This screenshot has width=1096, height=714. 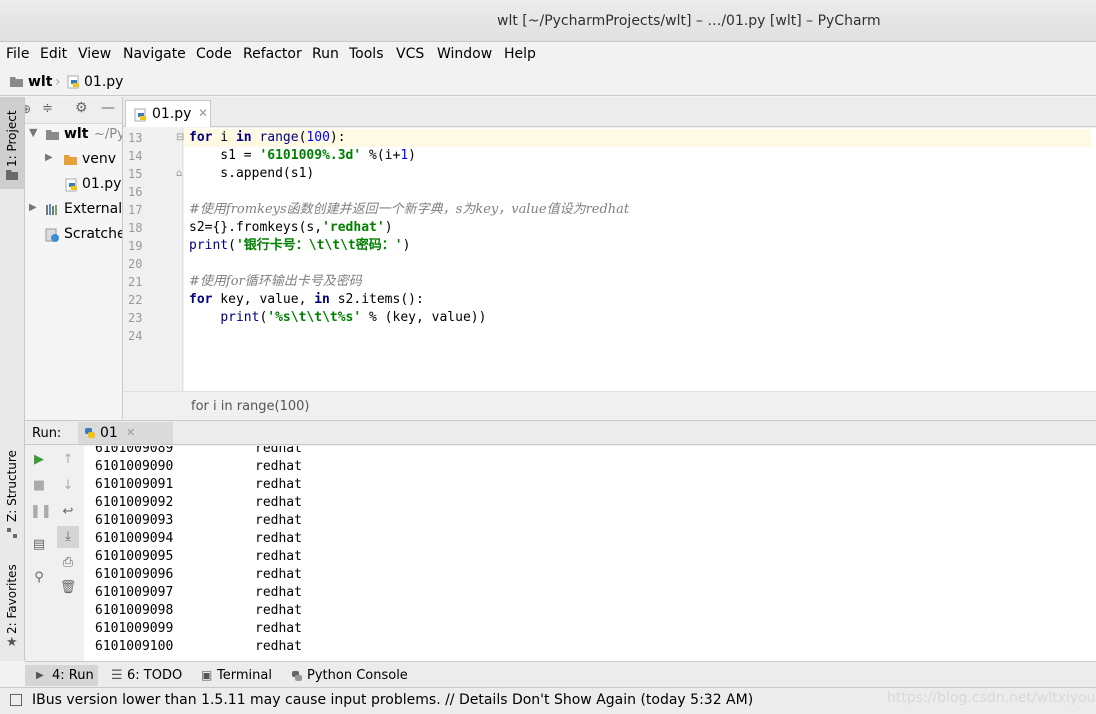 I want to click on tab-todo: ☰ 6: TODO, so click(x=149, y=675).